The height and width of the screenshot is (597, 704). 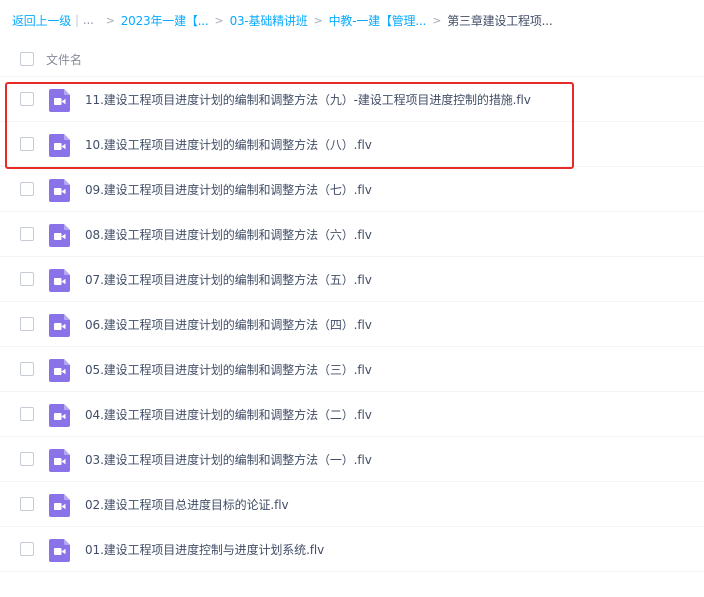 I want to click on file-row: 02.建设工程项目总进度目标的论证.flv, so click(x=352, y=504).